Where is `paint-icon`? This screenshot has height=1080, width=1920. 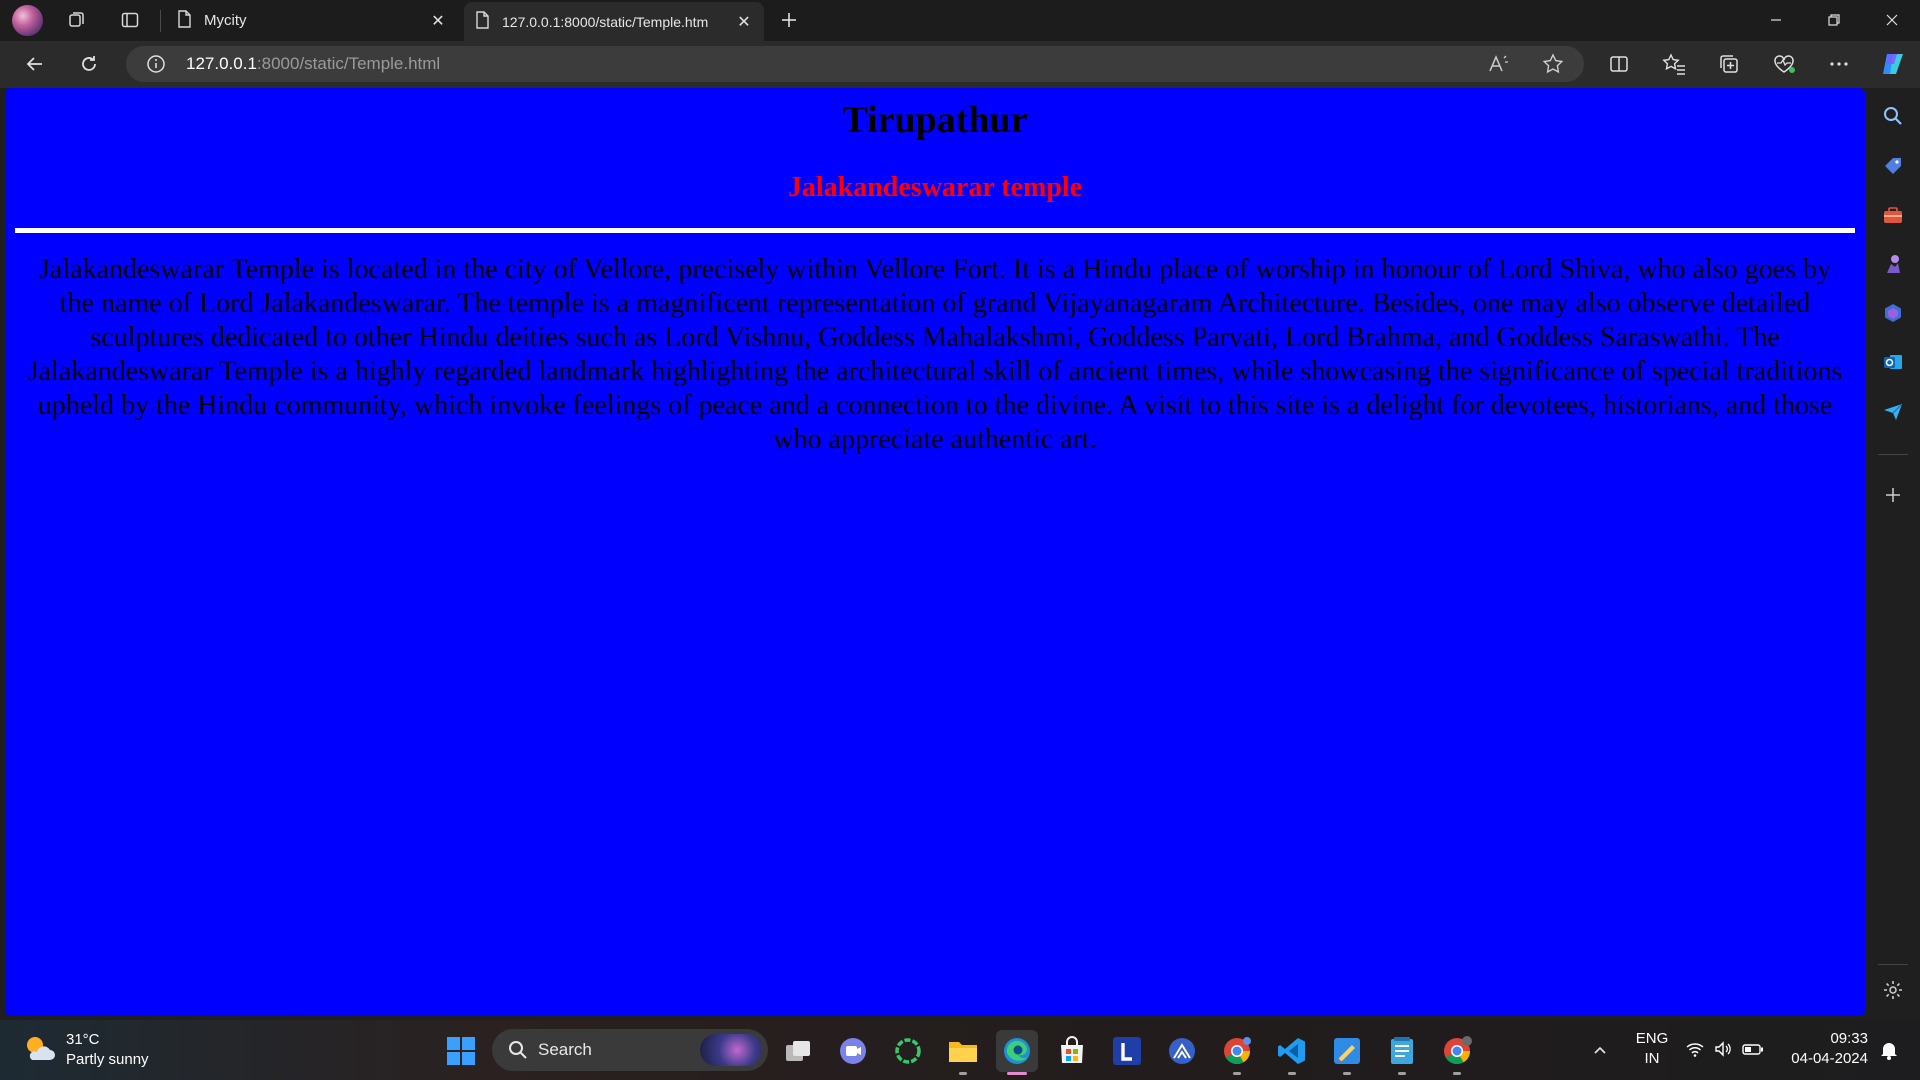
paint-icon is located at coordinates (1347, 1052).